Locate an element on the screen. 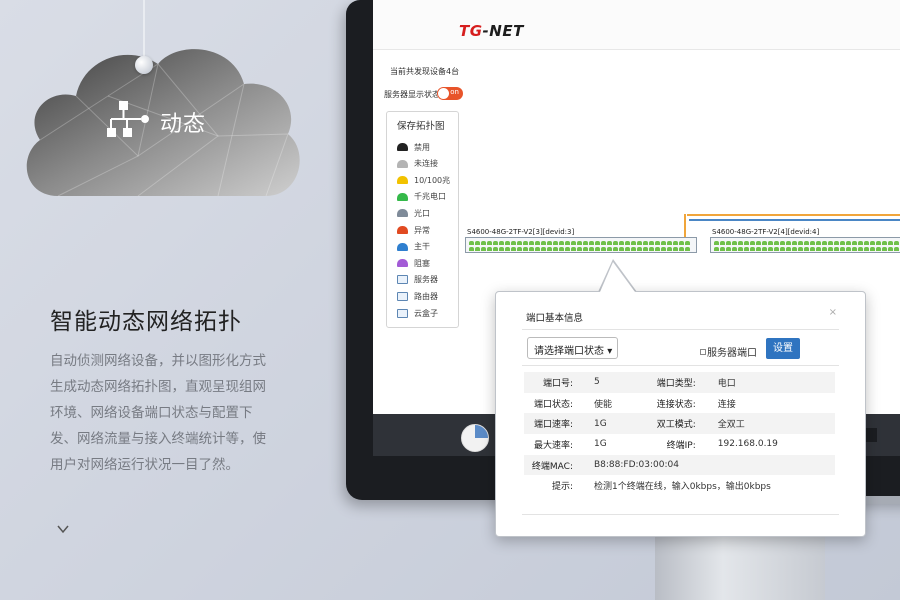  server-port-checkbox: 服务器端口 is located at coordinates (728, 351).